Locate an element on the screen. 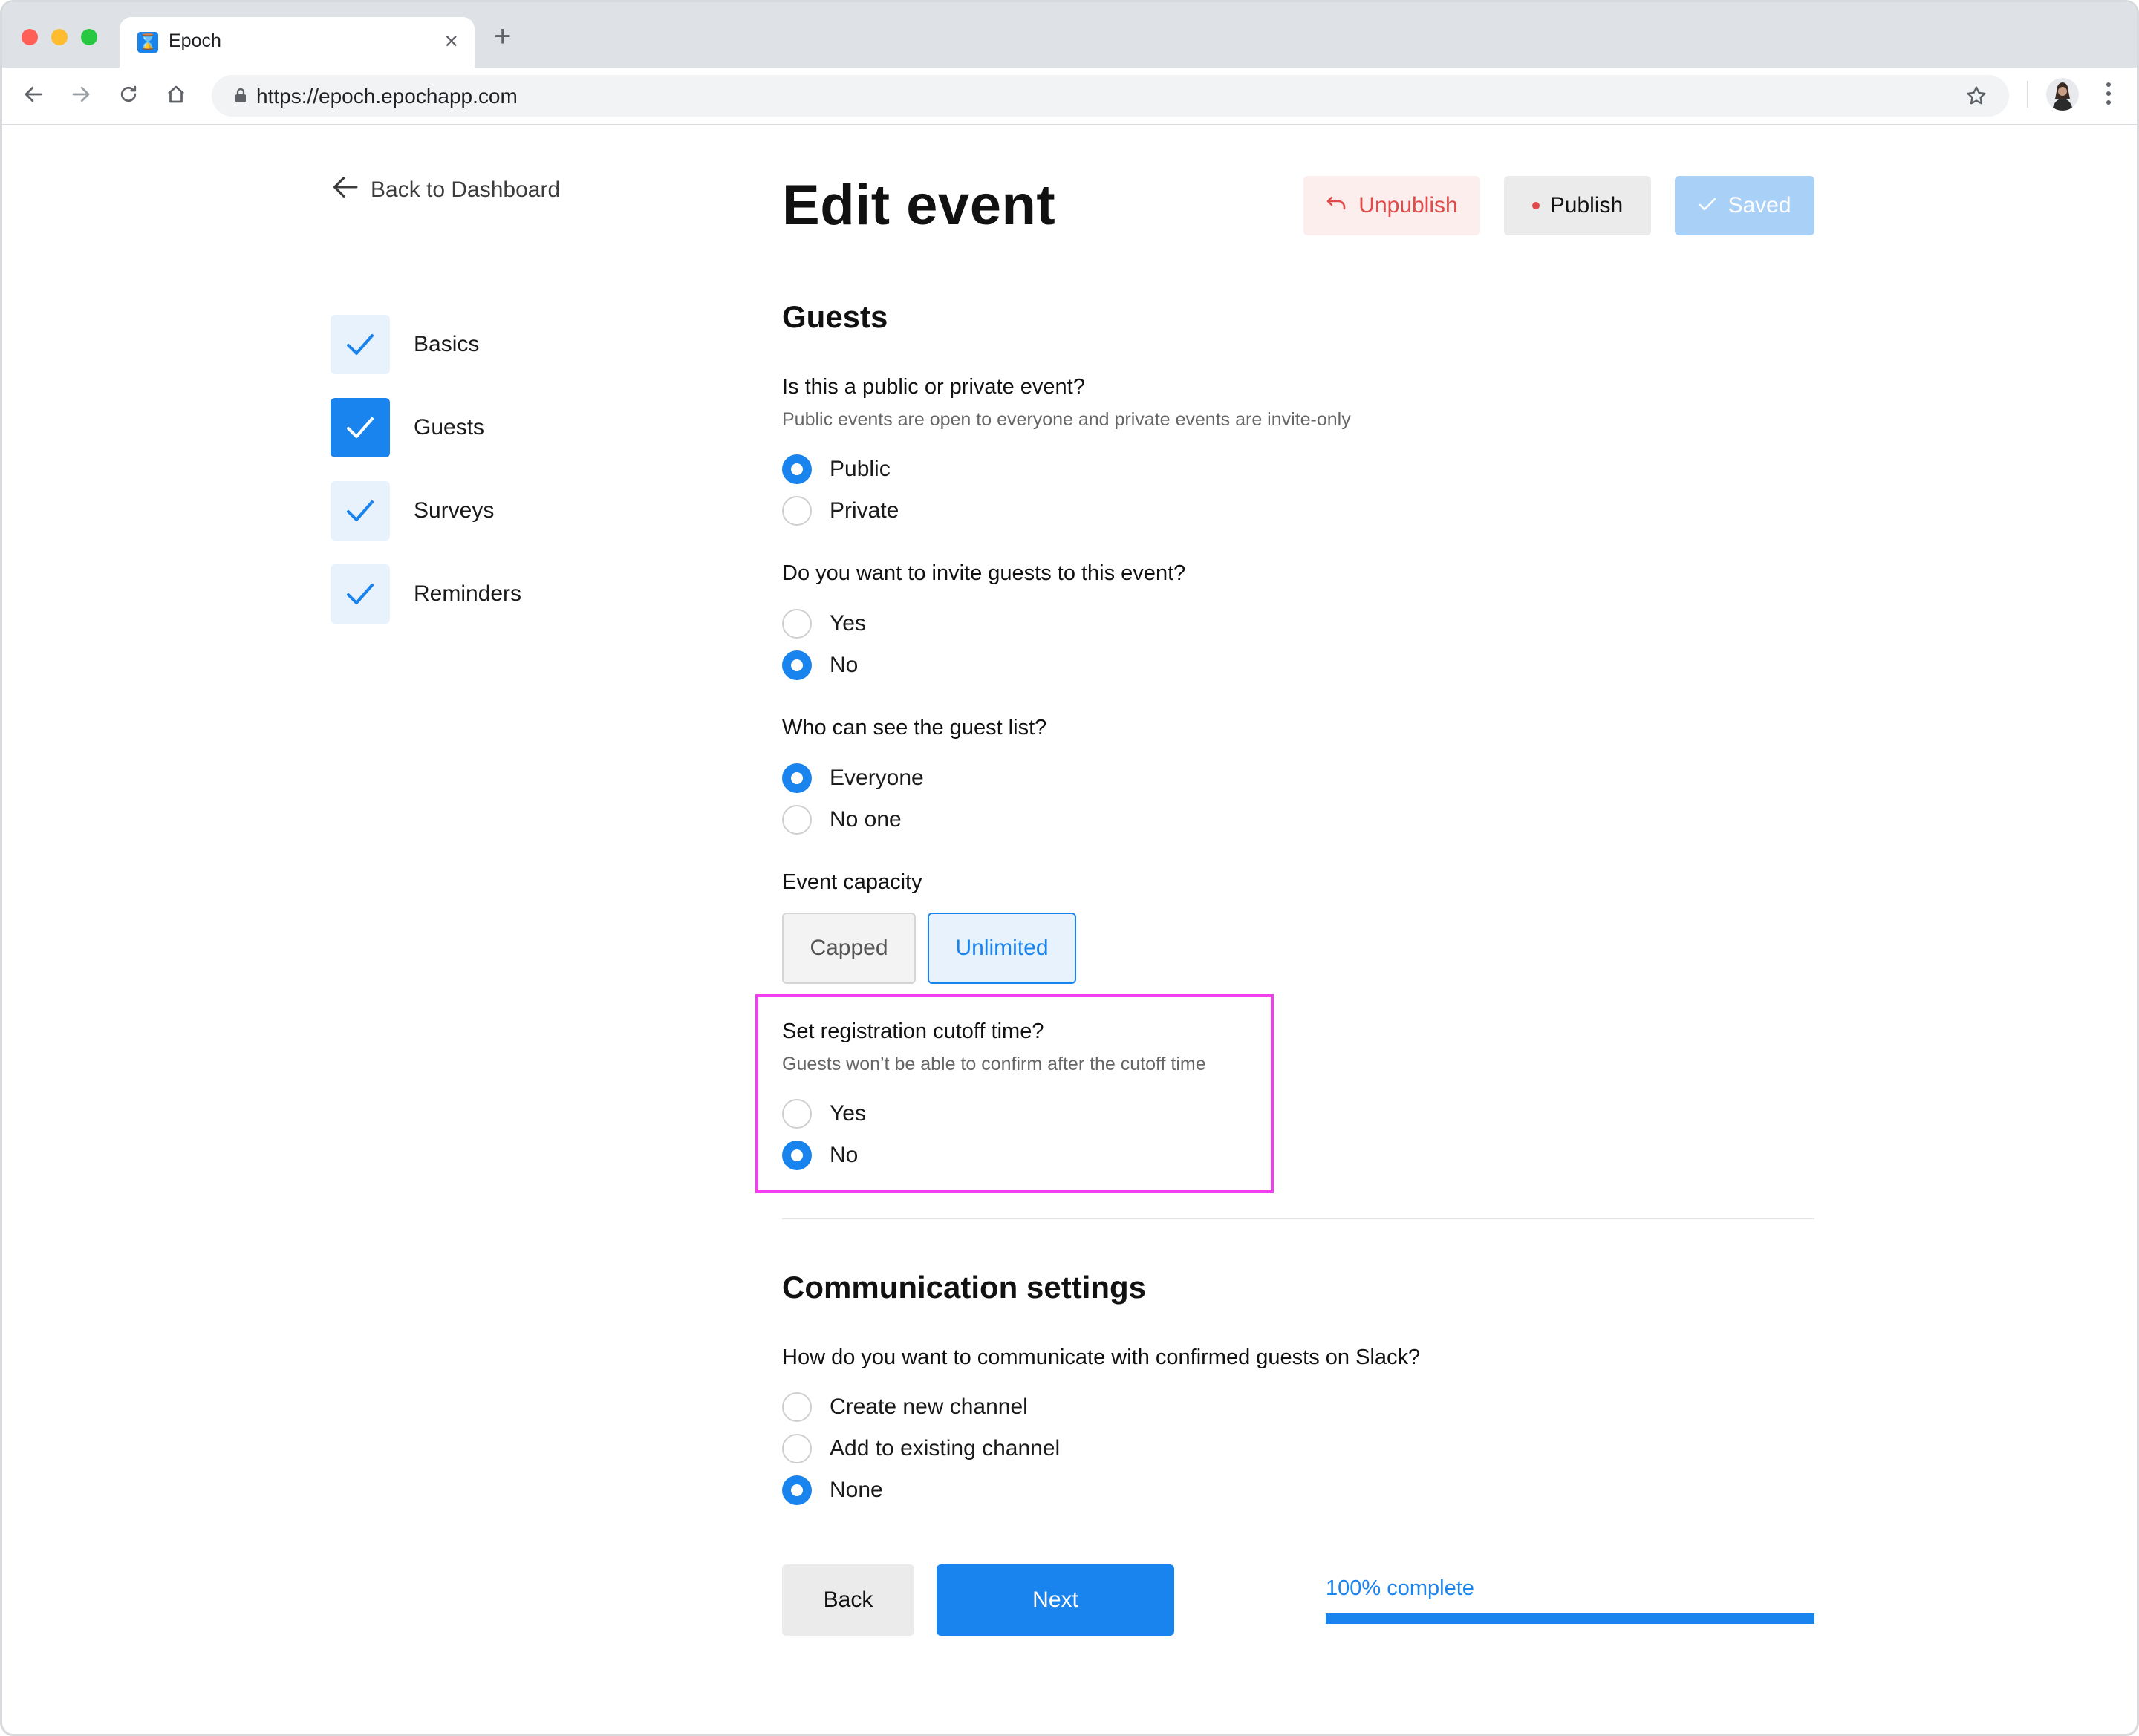 The image size is (2139, 1736). unpublish-button: Unpublish is located at coordinates (1391, 205).